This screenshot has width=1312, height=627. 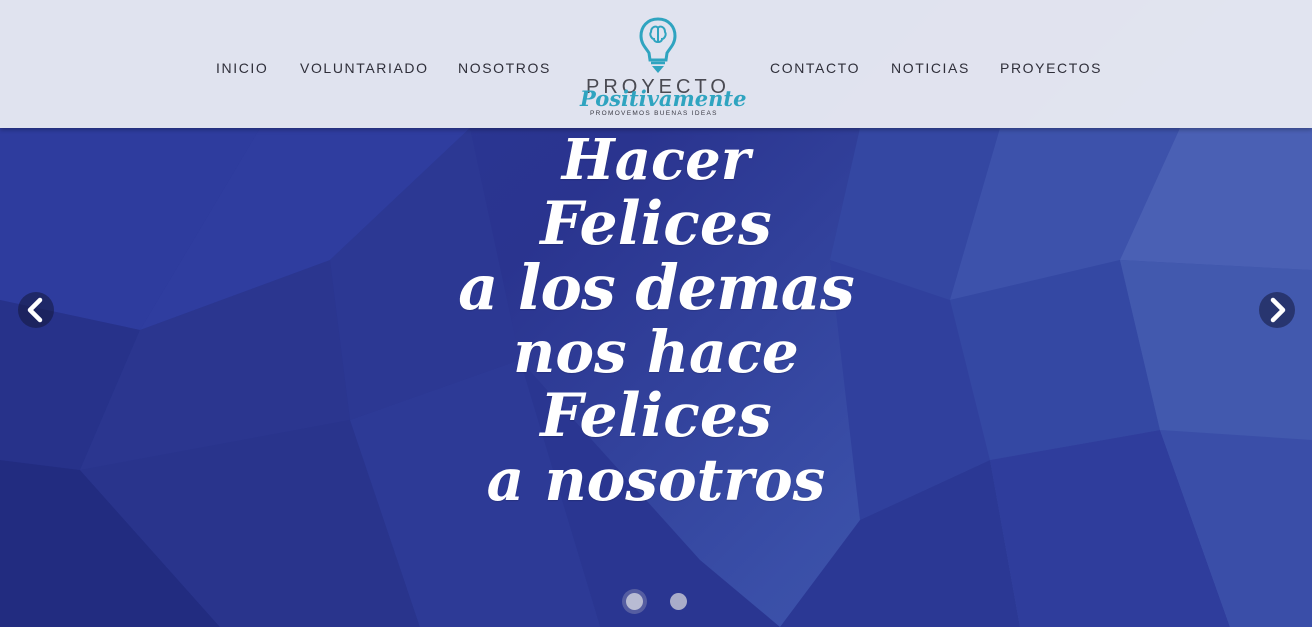 I want to click on slogan-line: a nosotros, so click(x=656, y=480).